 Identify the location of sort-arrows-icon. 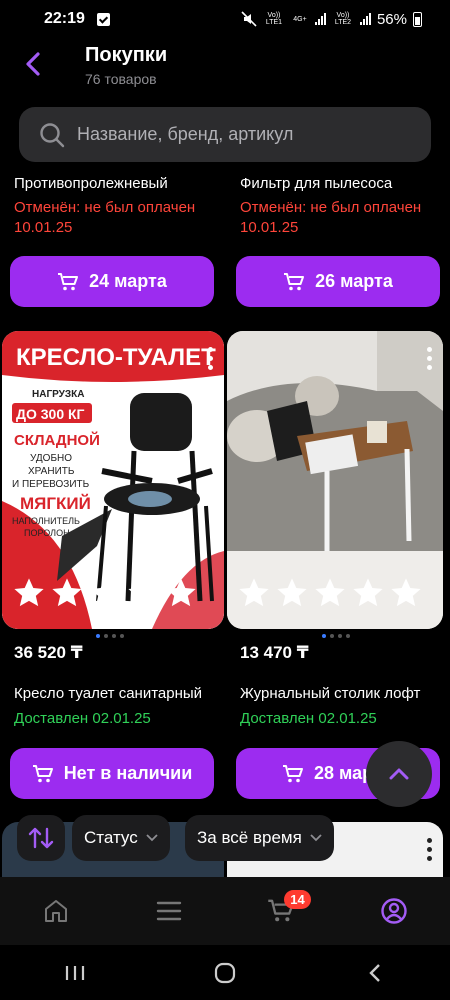
(41, 838).